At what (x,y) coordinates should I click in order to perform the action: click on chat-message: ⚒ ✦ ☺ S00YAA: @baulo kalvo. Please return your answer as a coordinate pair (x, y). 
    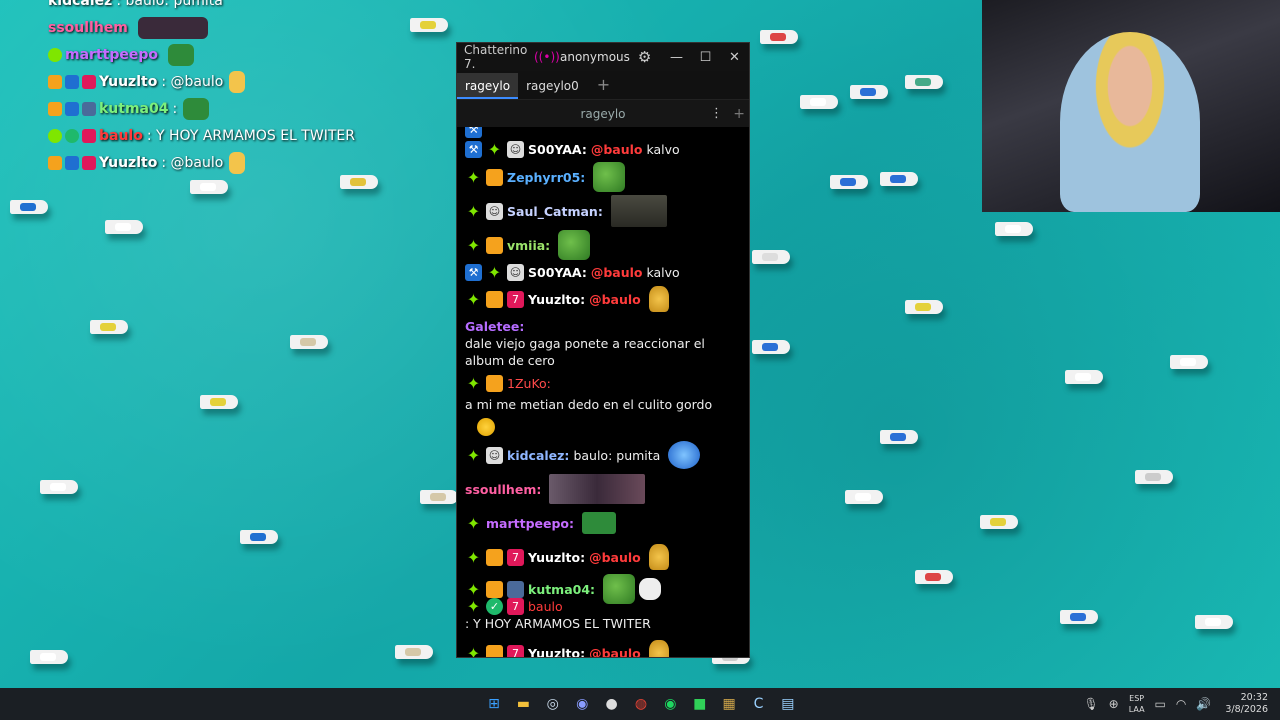
    Looking at the image, I should click on (603, 149).